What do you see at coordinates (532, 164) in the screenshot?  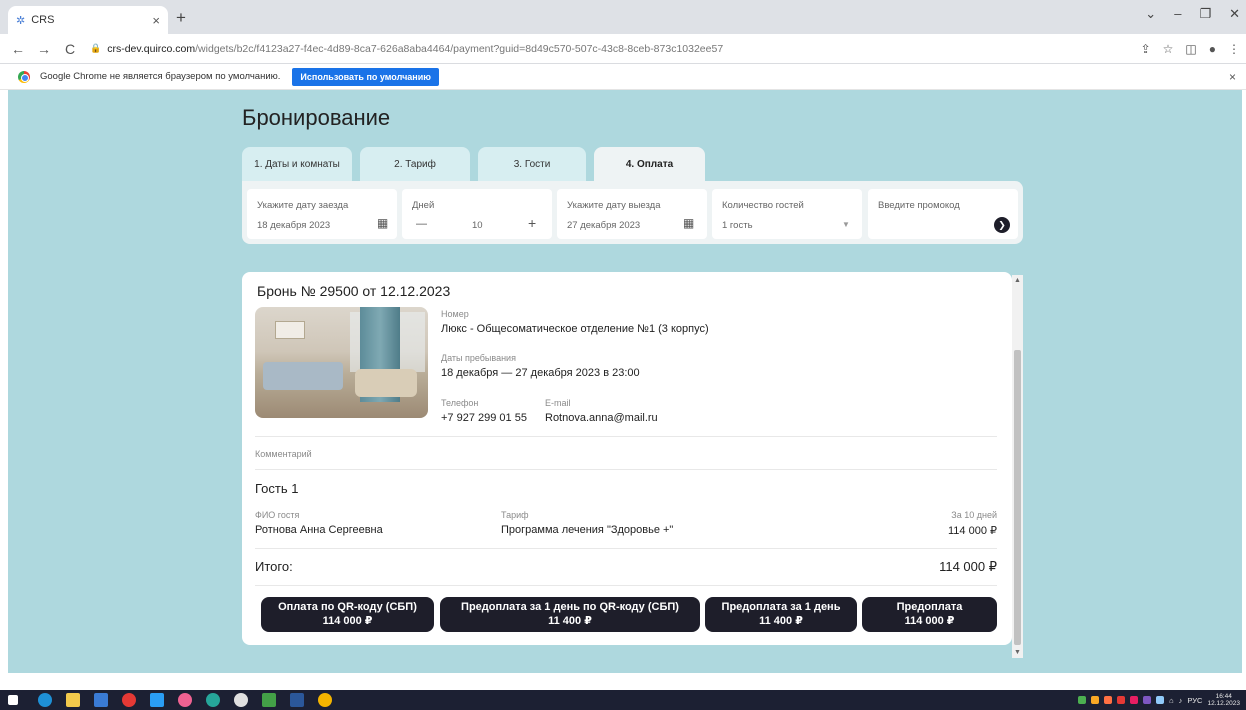 I see `tab-guests: 3. Гости` at bounding box center [532, 164].